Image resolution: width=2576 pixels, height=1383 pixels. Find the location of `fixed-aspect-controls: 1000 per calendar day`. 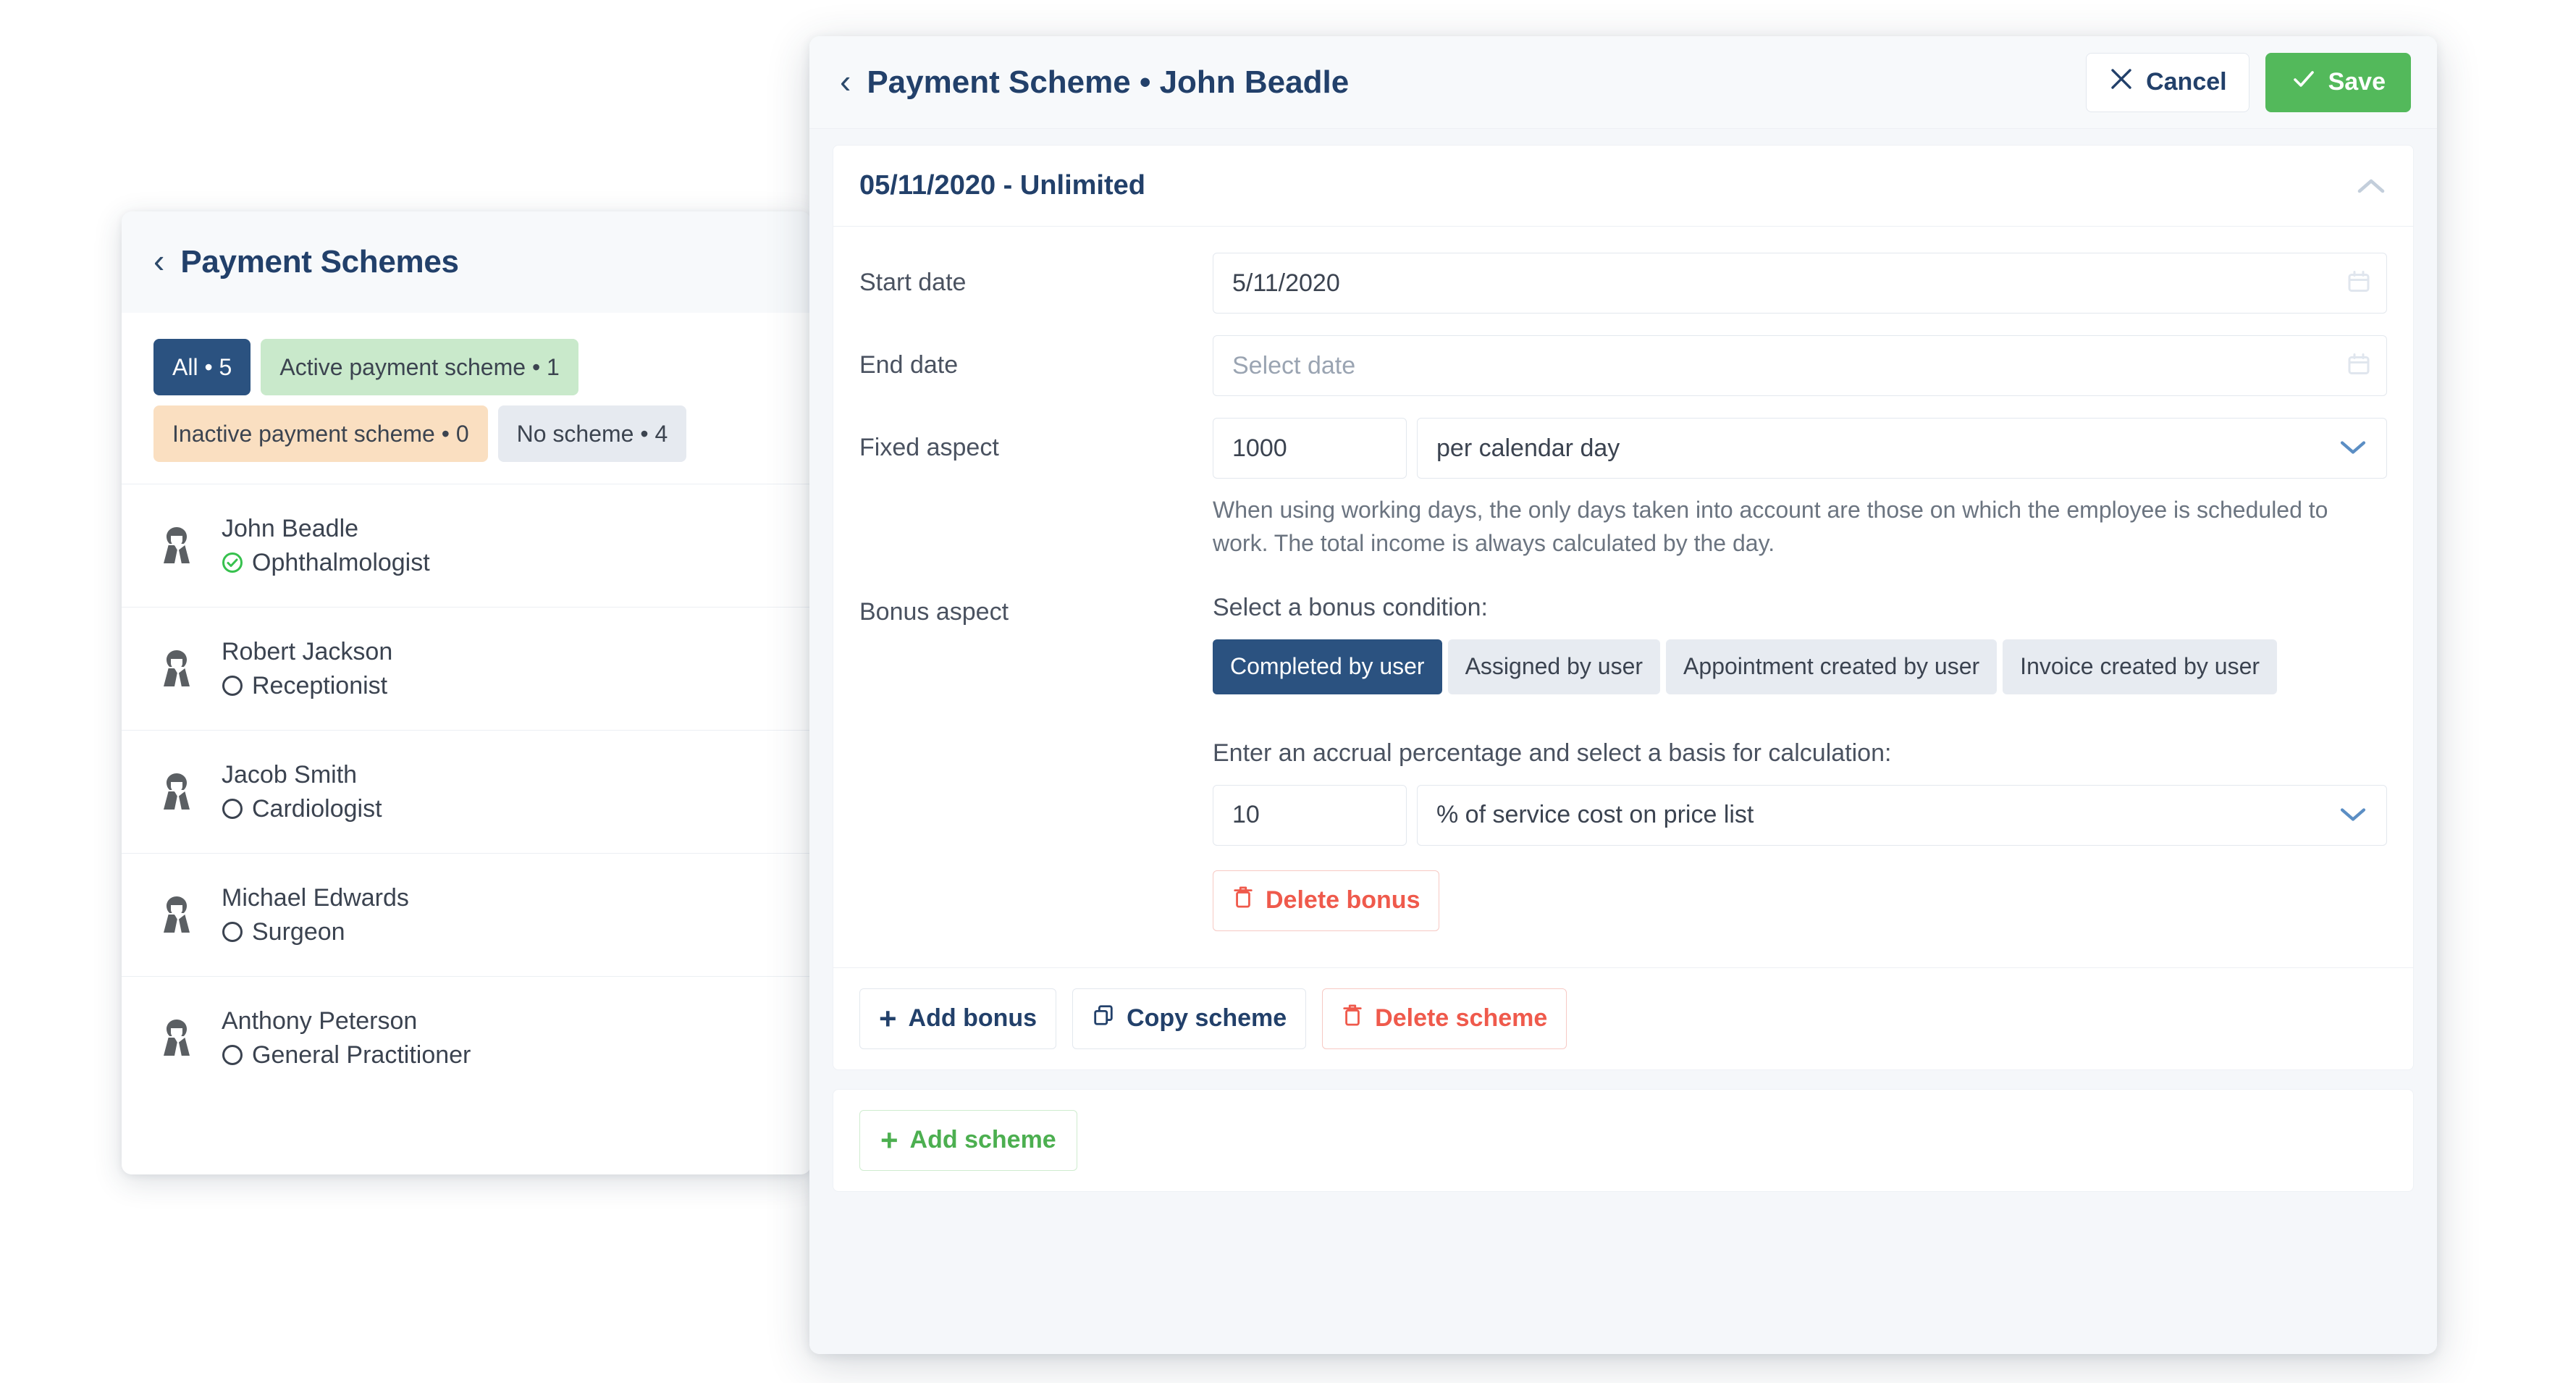

fixed-aspect-controls: 1000 per calendar day is located at coordinates (1800, 448).